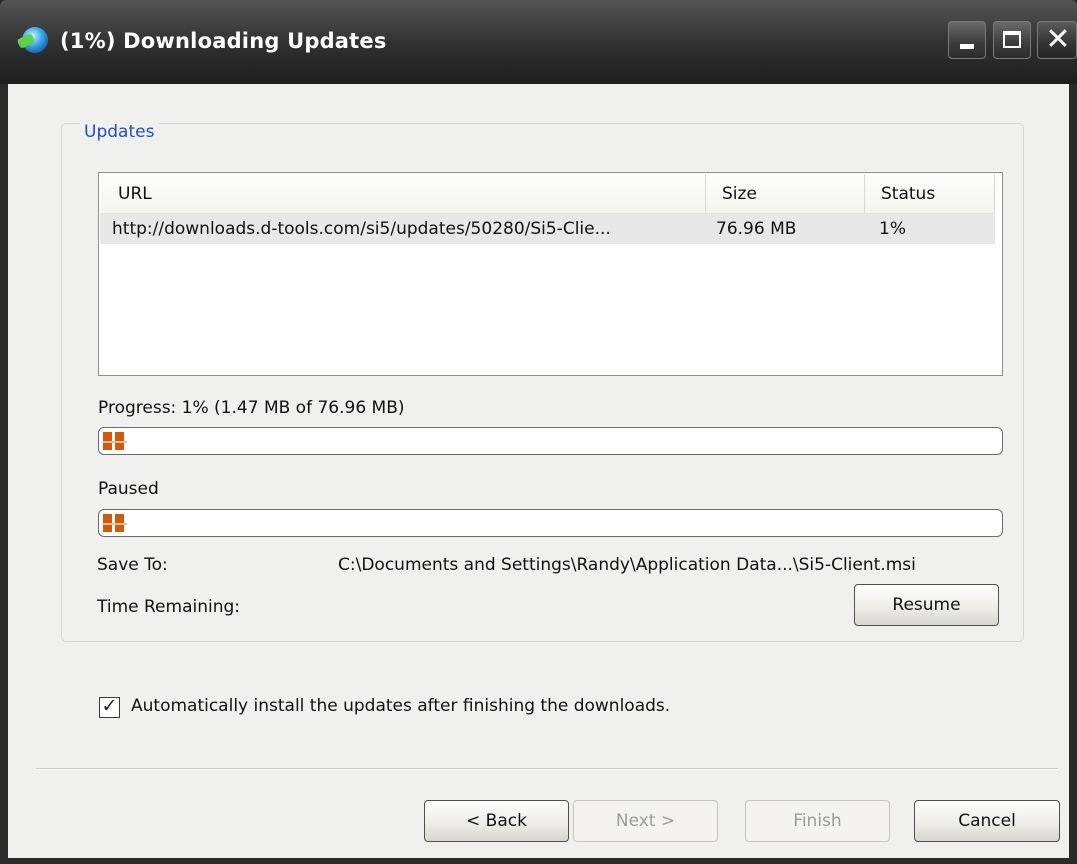  Describe the element at coordinates (402, 193) in the screenshot. I see `column-header-url: URL` at that location.